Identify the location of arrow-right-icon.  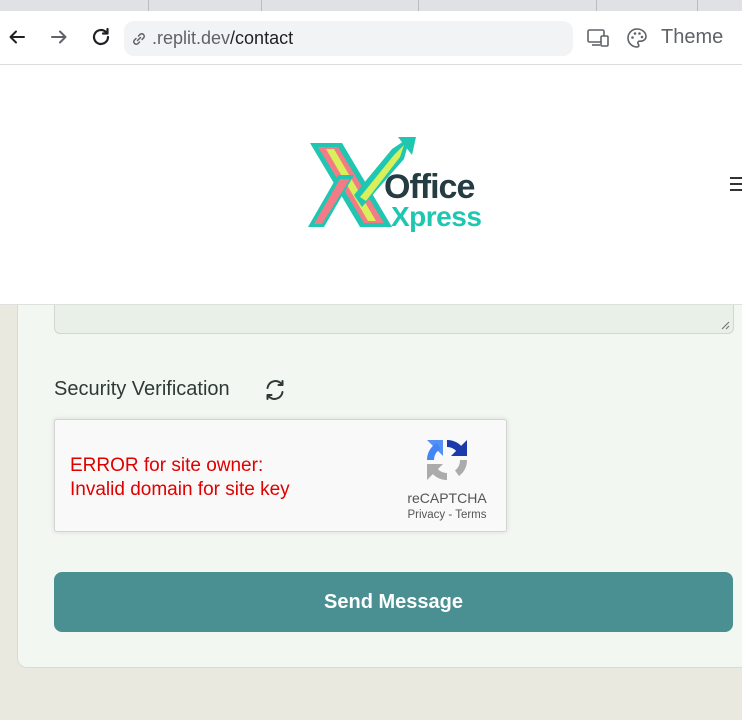
(59, 37).